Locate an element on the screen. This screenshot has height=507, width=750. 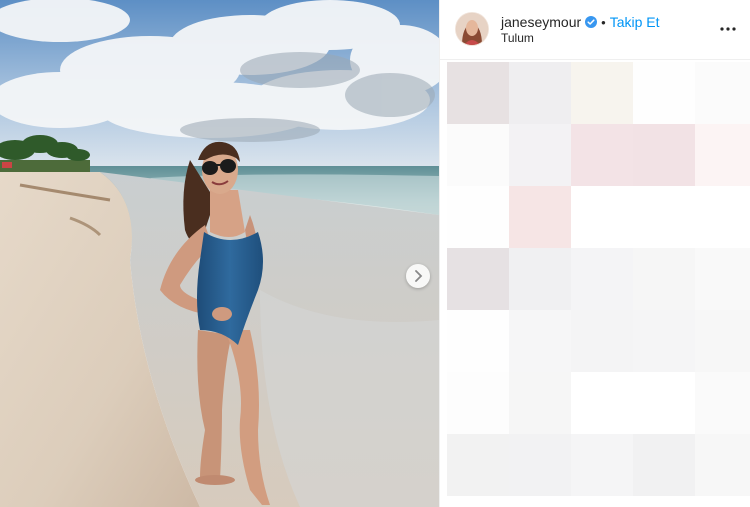
post-header: janeseymour • Takip Et Tulum is located at coordinates (595, 30).